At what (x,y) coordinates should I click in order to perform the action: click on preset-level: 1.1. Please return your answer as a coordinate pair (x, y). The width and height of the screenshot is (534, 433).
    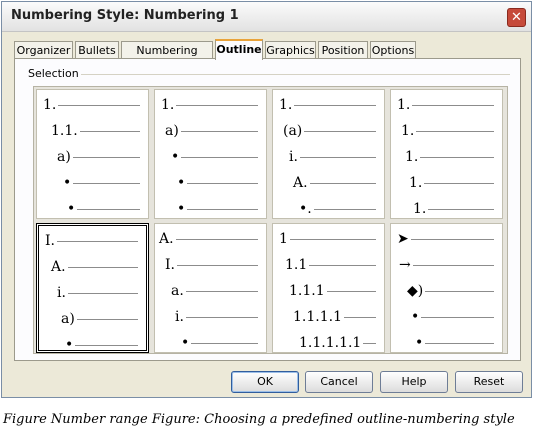
    Looking at the image, I should click on (328, 268).